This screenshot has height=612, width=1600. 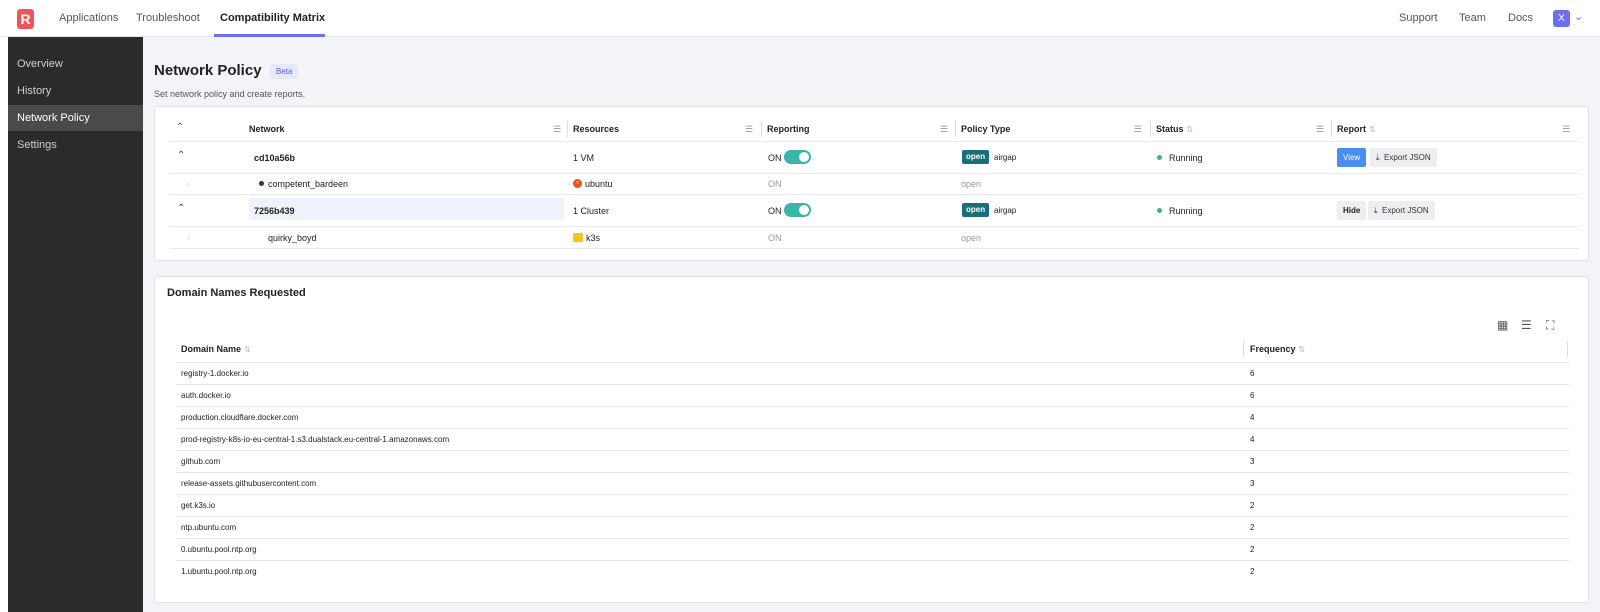 What do you see at coordinates (596, 129) in the screenshot?
I see `column-header-resources: Resources` at bounding box center [596, 129].